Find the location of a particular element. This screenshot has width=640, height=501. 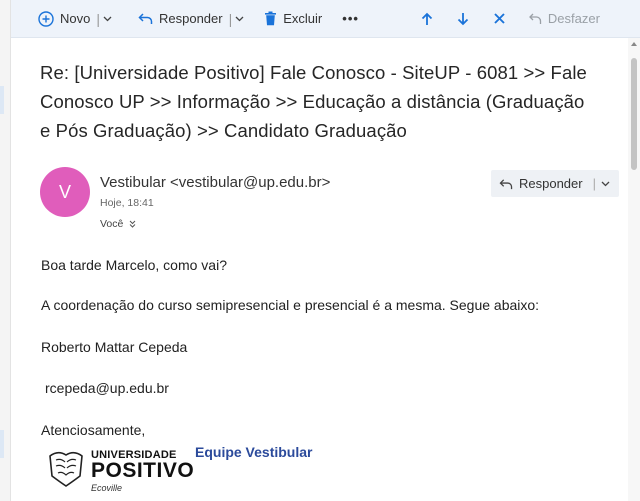

arrow-down-icon is located at coordinates (463, 18).